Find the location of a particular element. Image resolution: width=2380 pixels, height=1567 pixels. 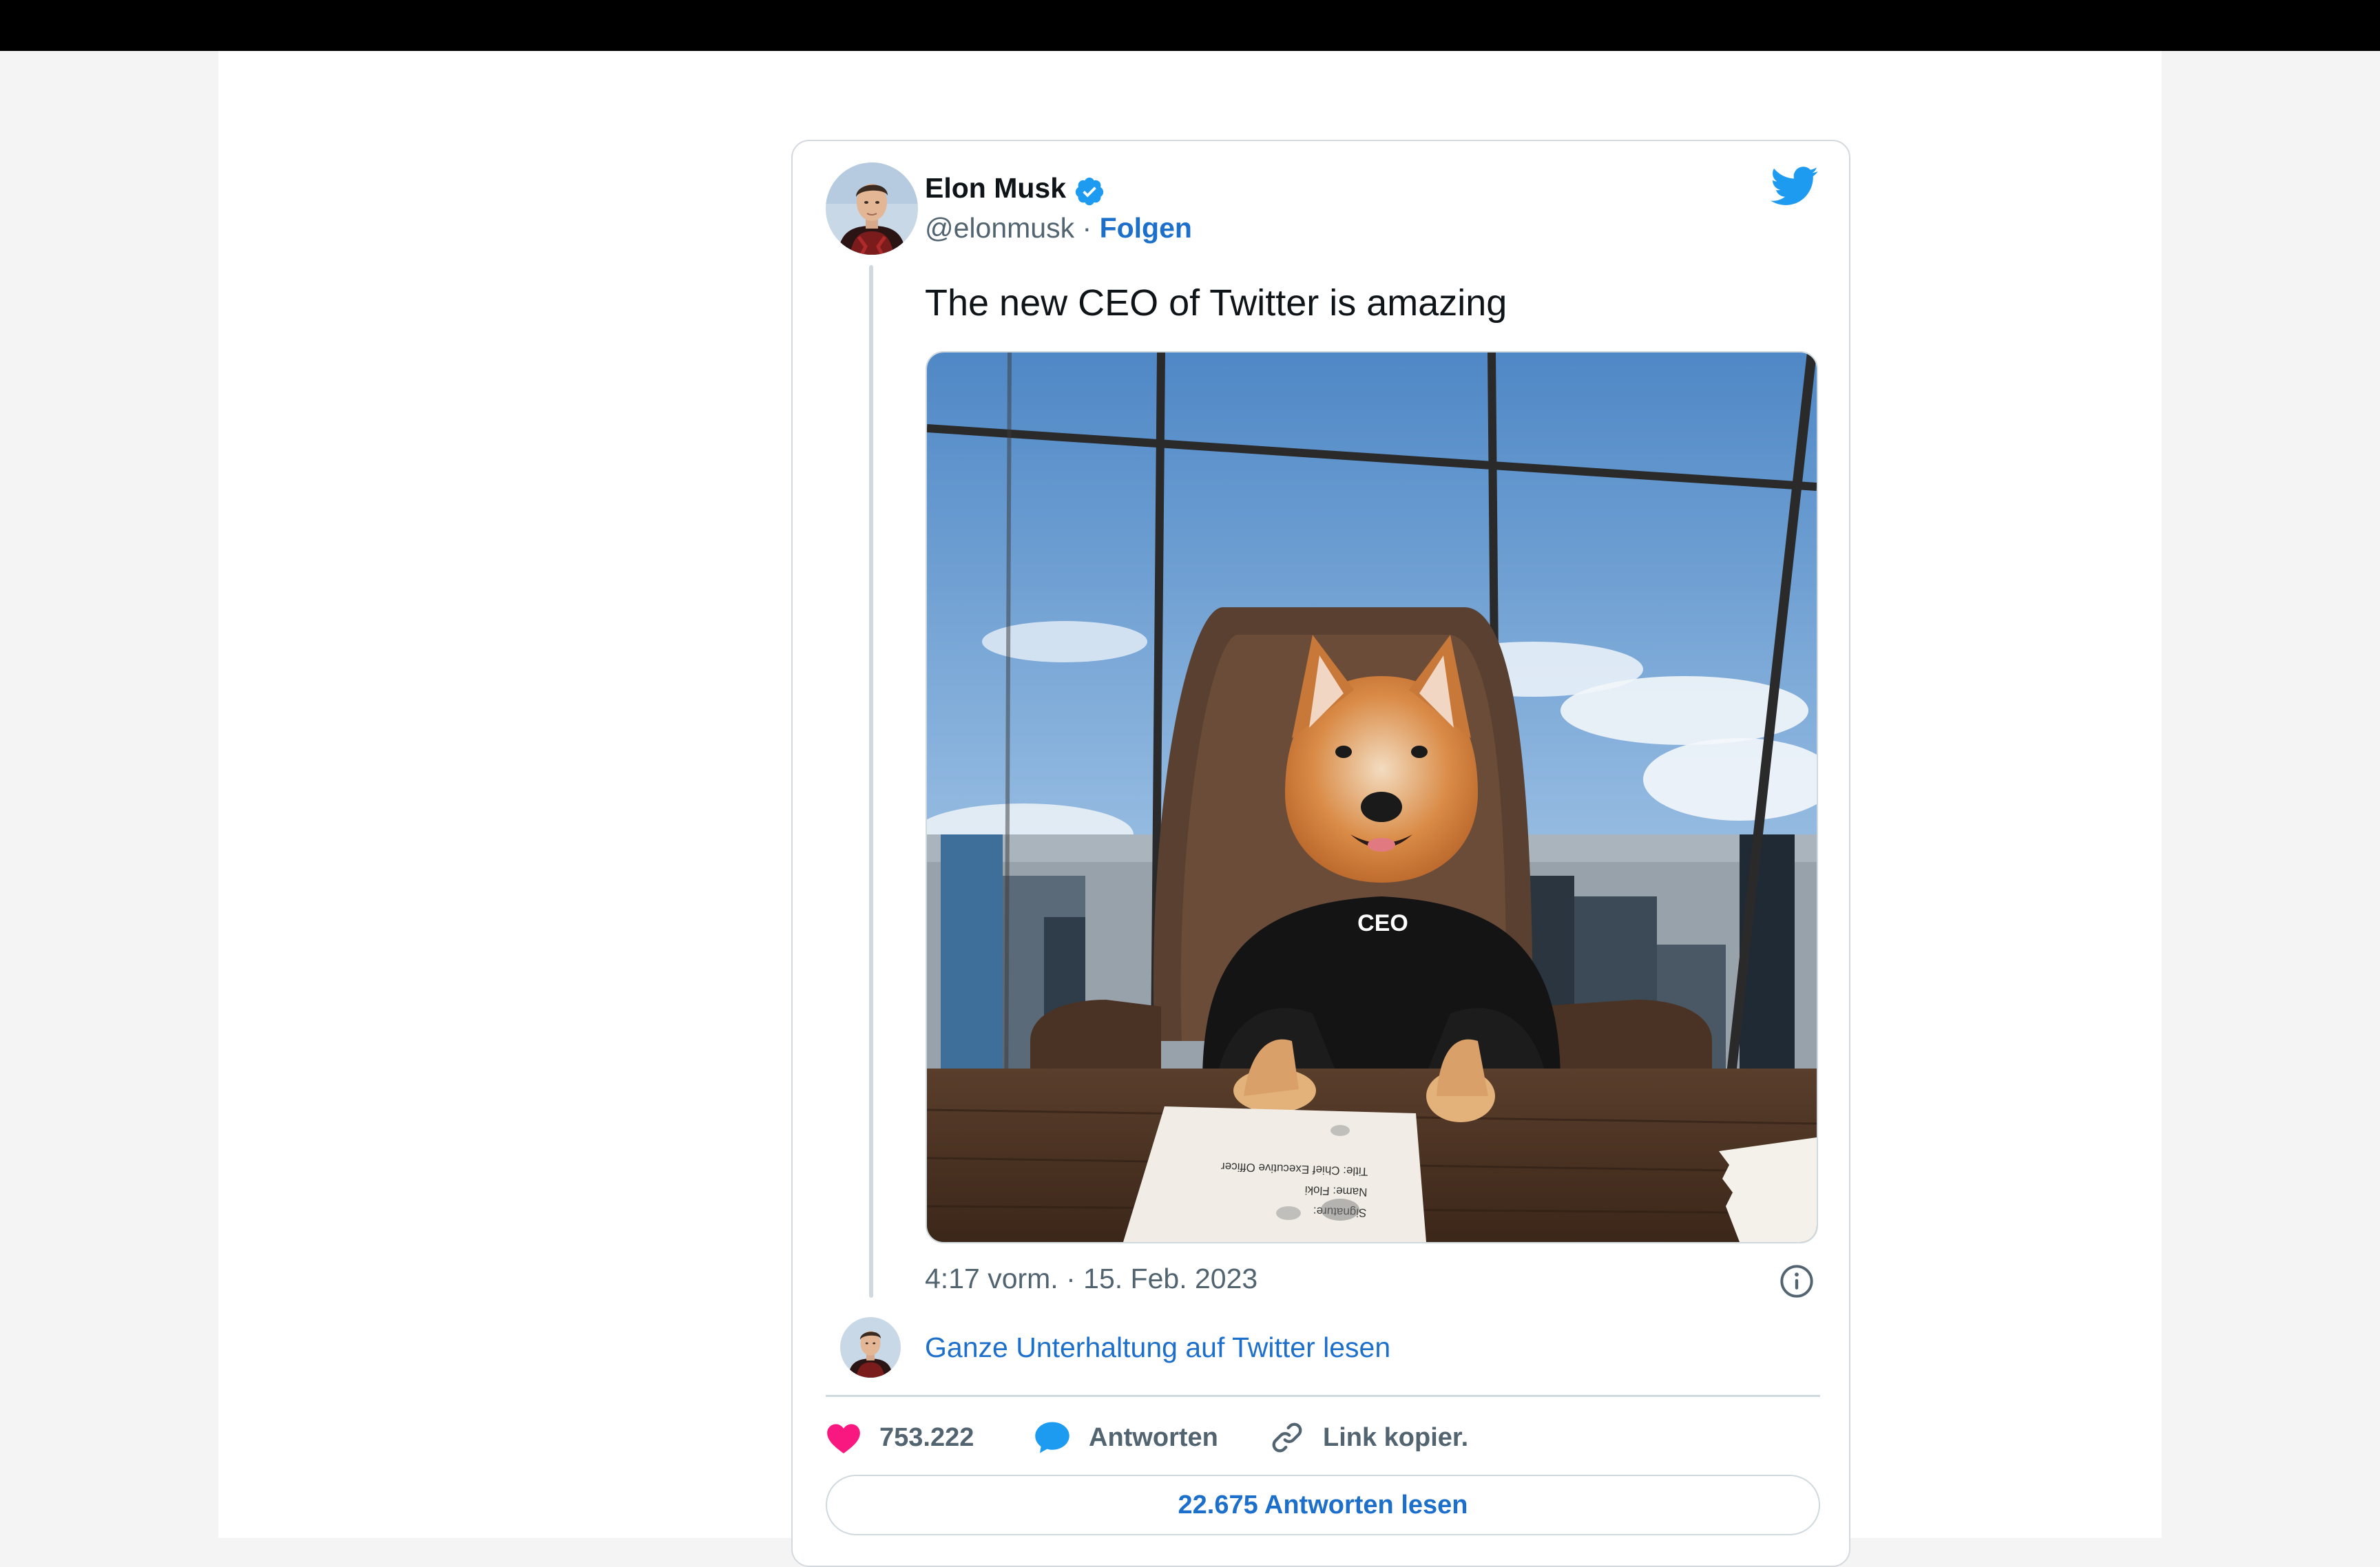

like-button: 753.222 is located at coordinates (900, 1437).